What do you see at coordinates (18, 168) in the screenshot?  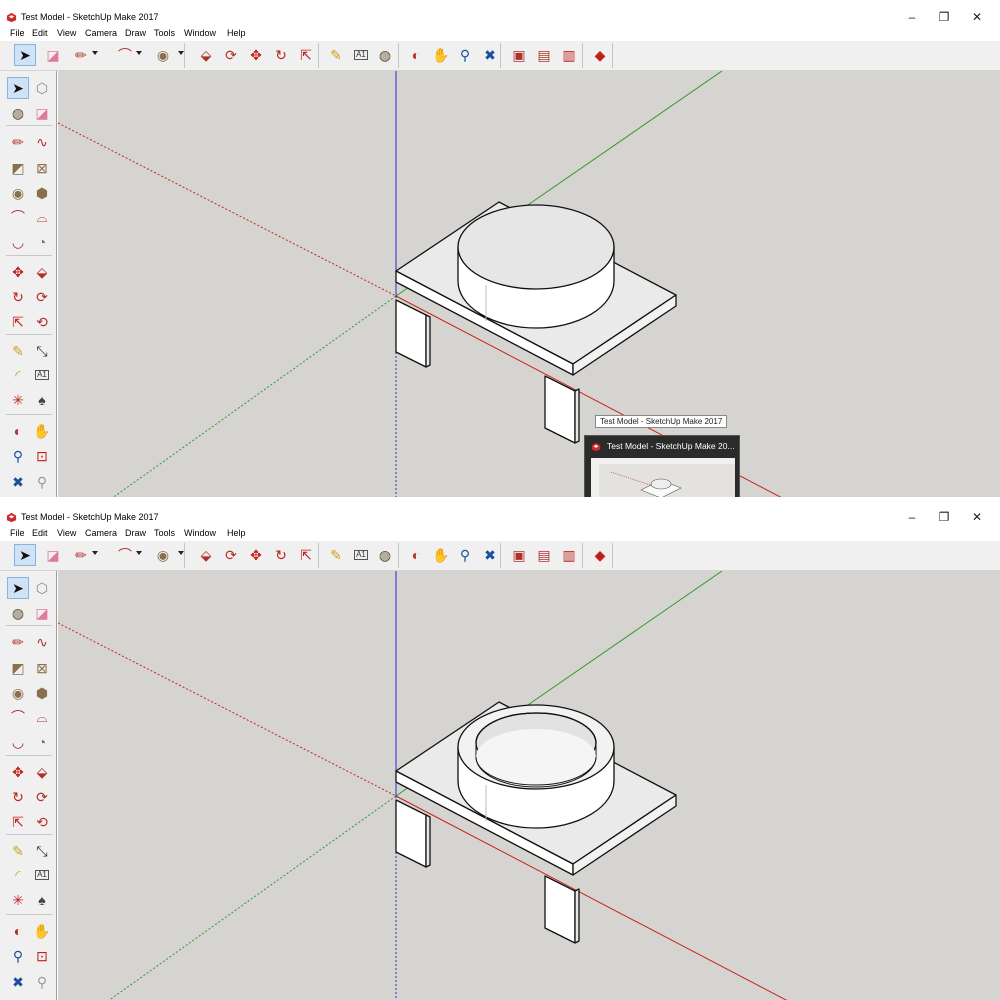 I see `side-rectangle-tool-button: ◩` at bounding box center [18, 168].